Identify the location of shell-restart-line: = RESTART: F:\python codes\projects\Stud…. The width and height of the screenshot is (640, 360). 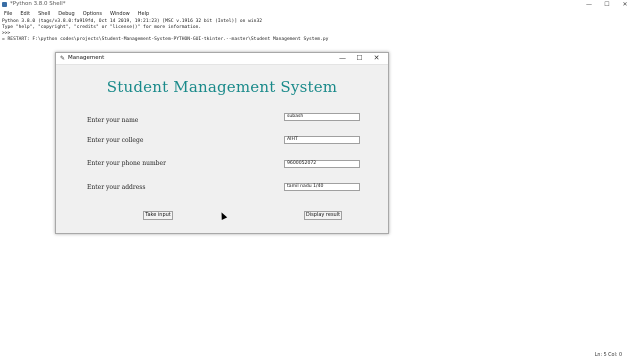
(165, 39).